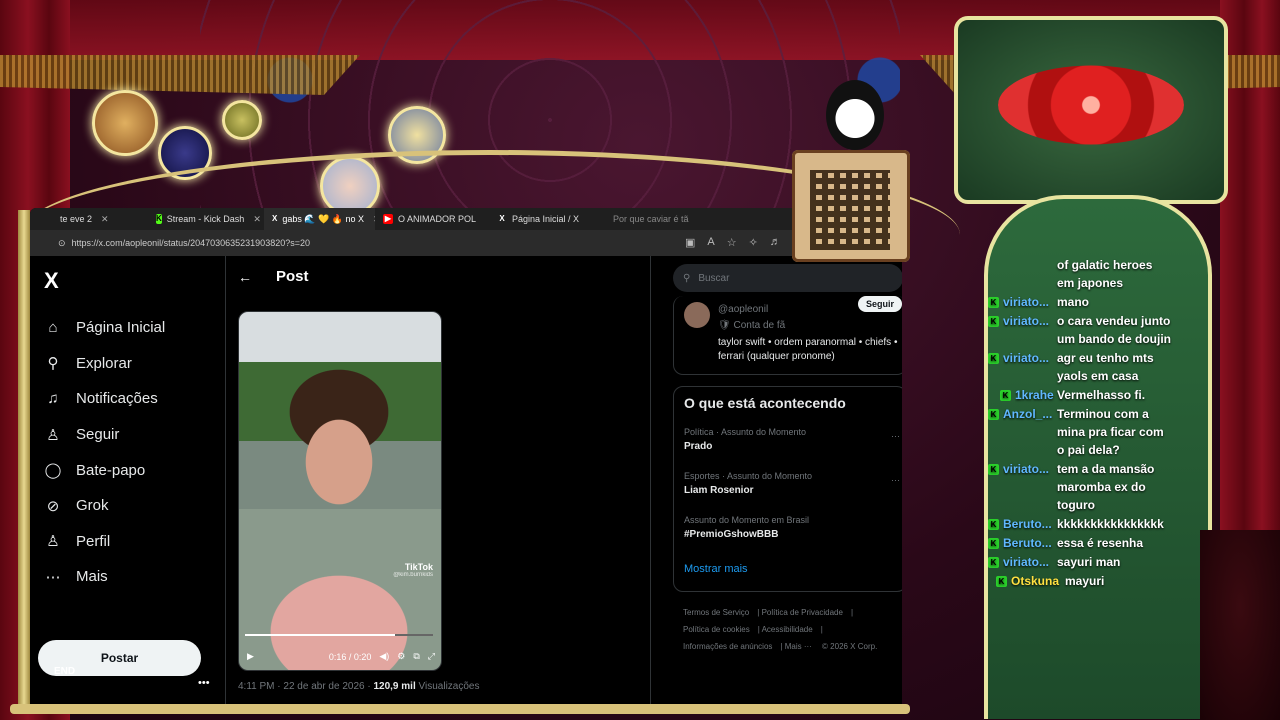 This screenshot has width=1280, height=720. What do you see at coordinates (716, 612) in the screenshot?
I see `footer-link: Termos de Serviço` at bounding box center [716, 612].